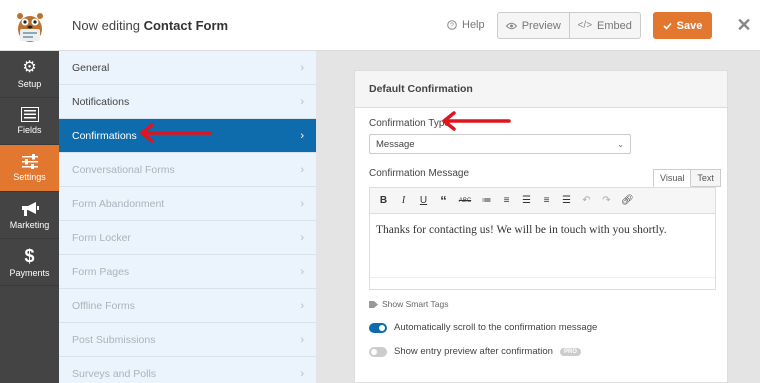  Describe the element at coordinates (101, 101) in the screenshot. I see `settings-item-label: Notifications` at that location.